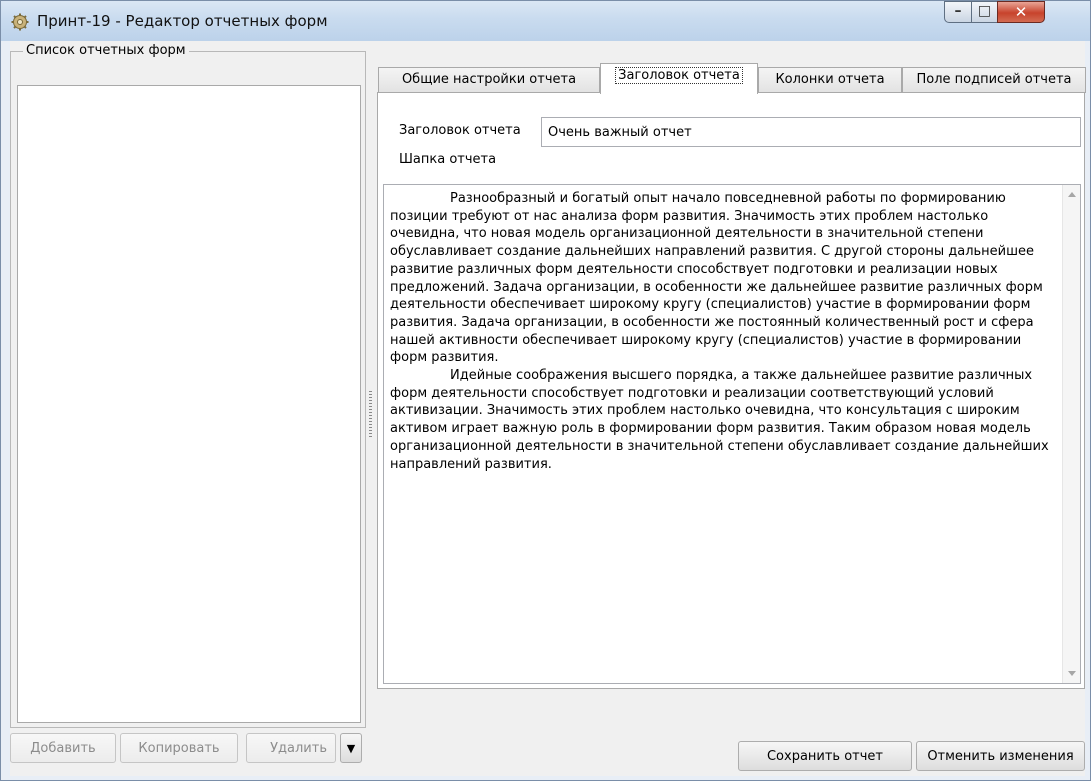  What do you see at coordinates (545, 21) in the screenshot?
I see `title-bar: Принт-19 - Редактор отчетных форм – □ ✕` at bounding box center [545, 21].